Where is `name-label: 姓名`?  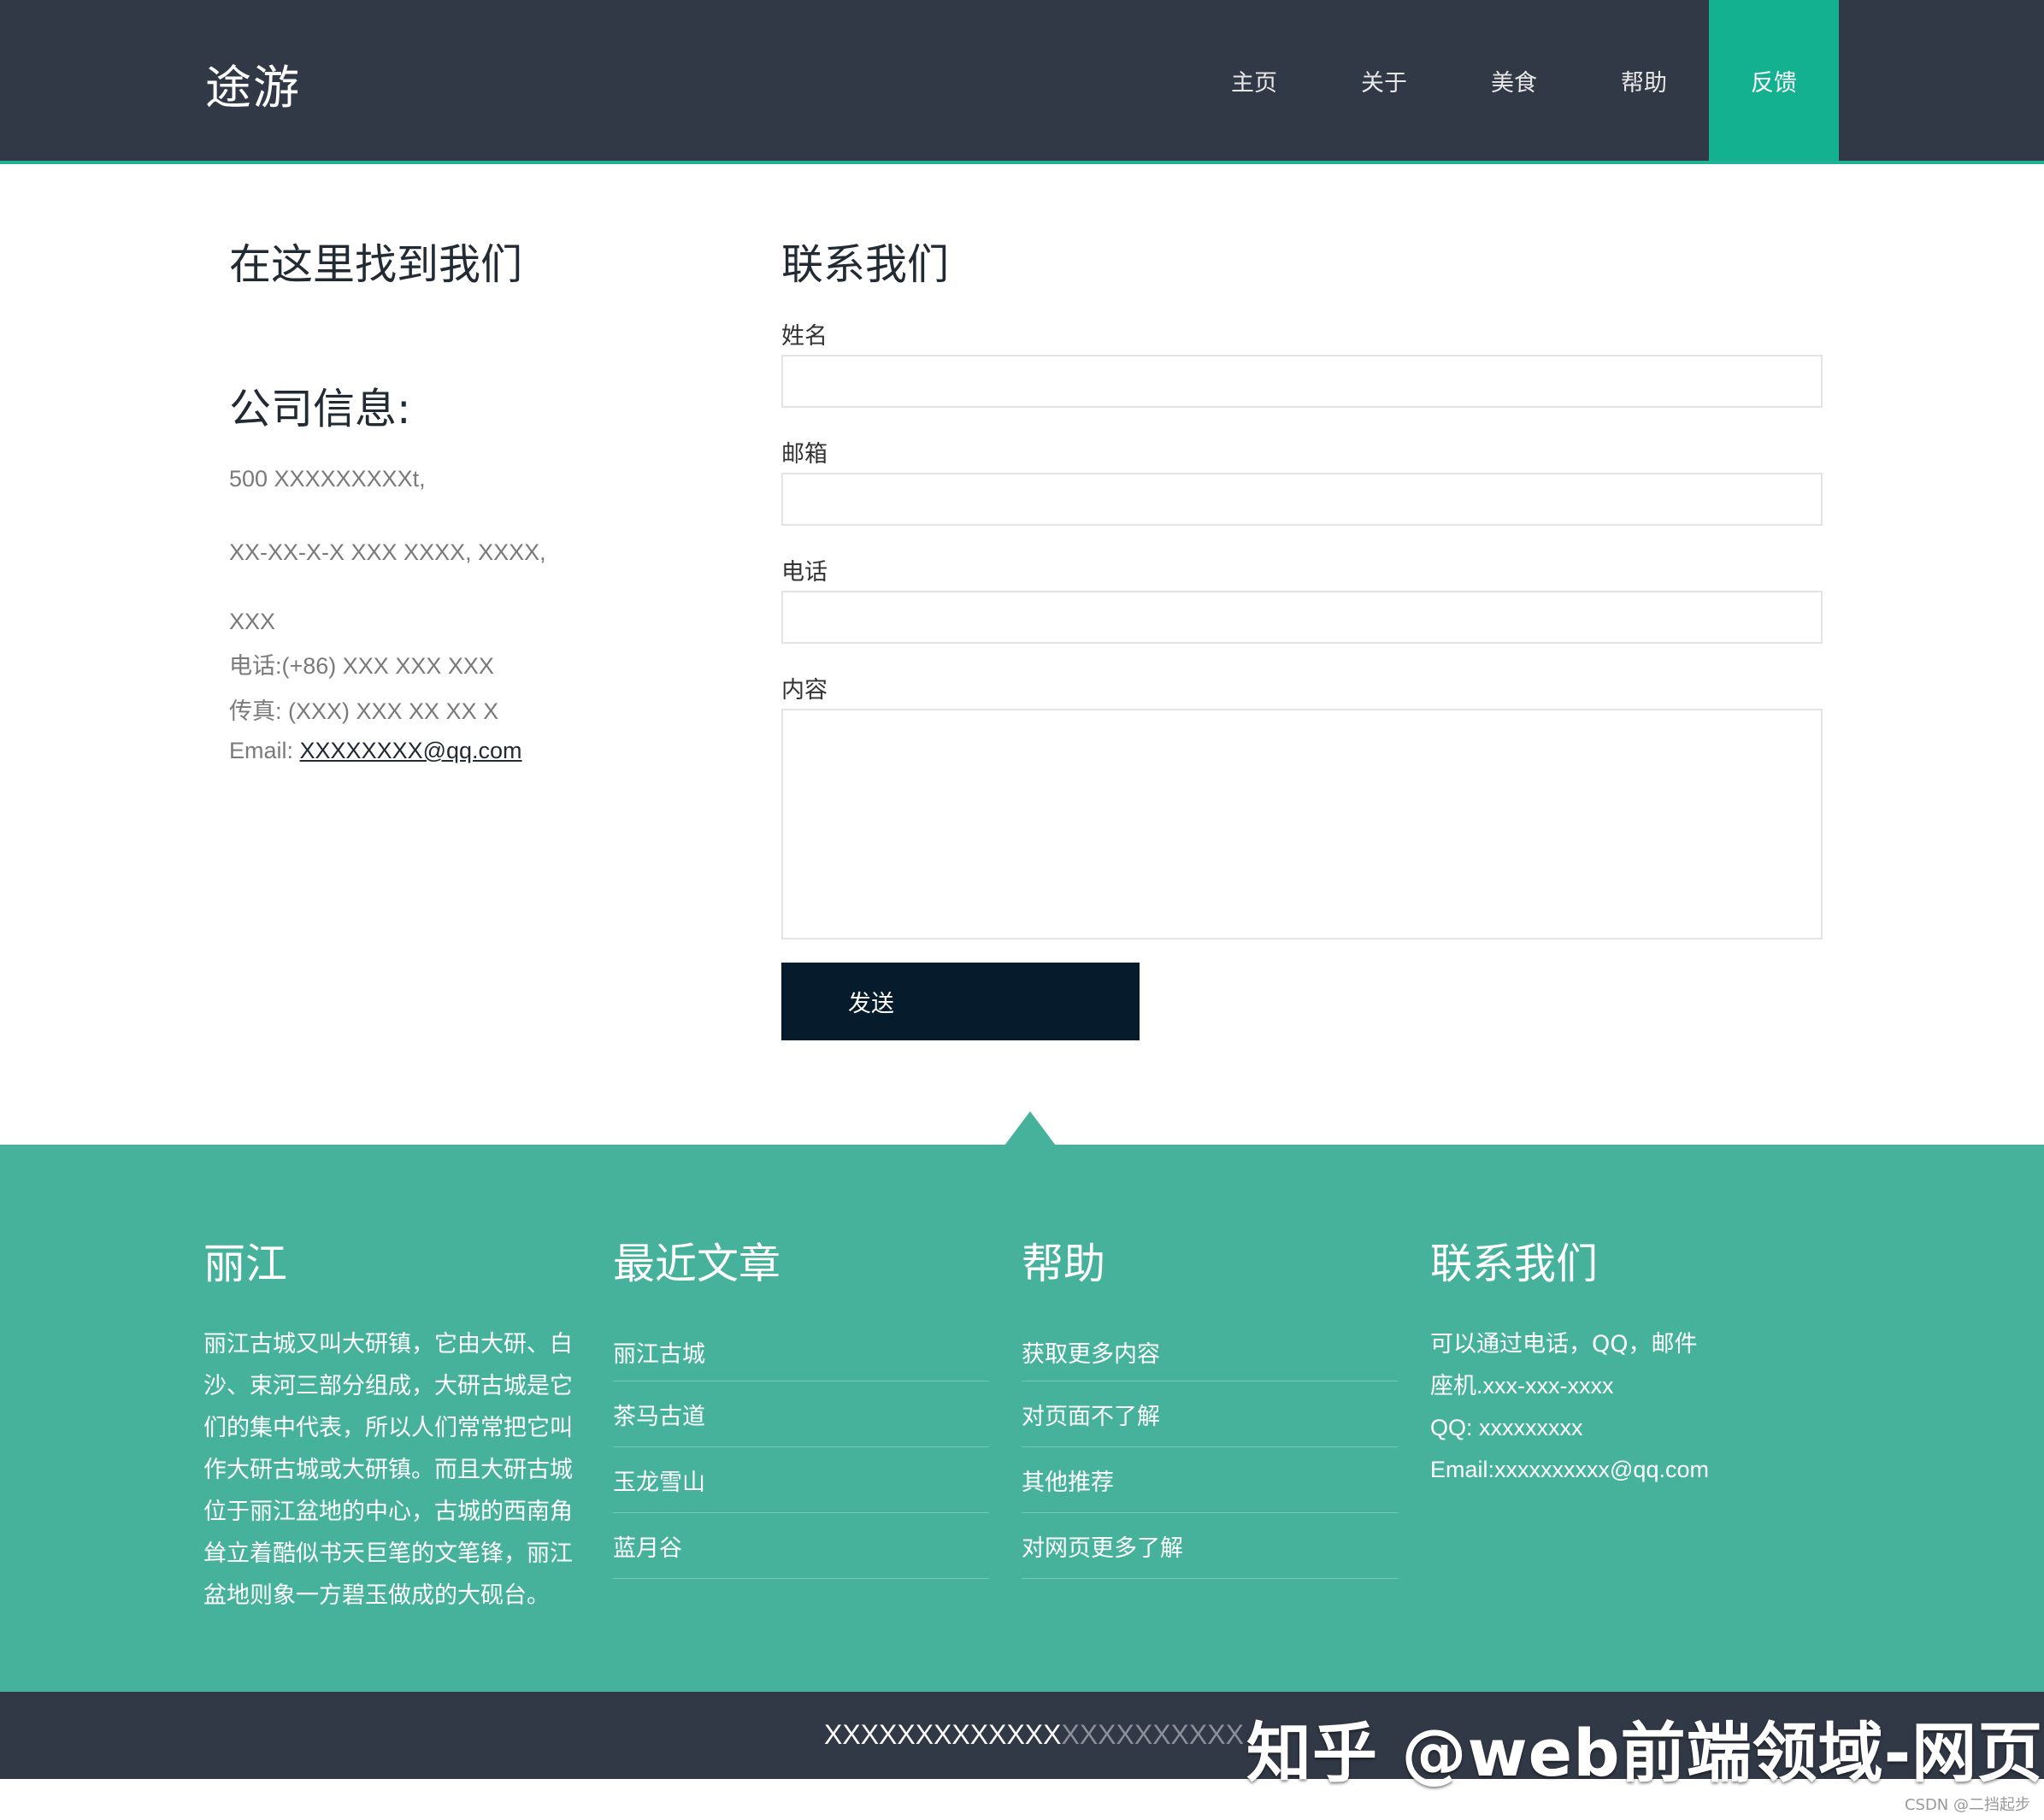 name-label: 姓名 is located at coordinates (805, 336).